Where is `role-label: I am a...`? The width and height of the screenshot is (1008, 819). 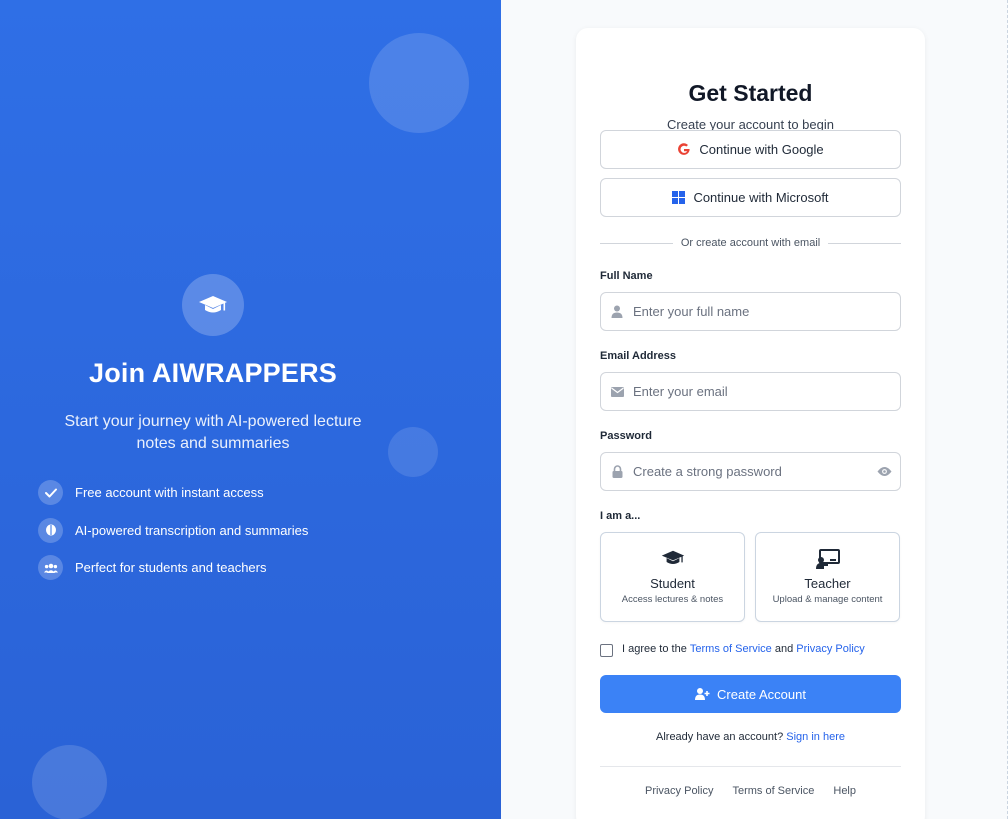 role-label: I am a... is located at coordinates (620, 516).